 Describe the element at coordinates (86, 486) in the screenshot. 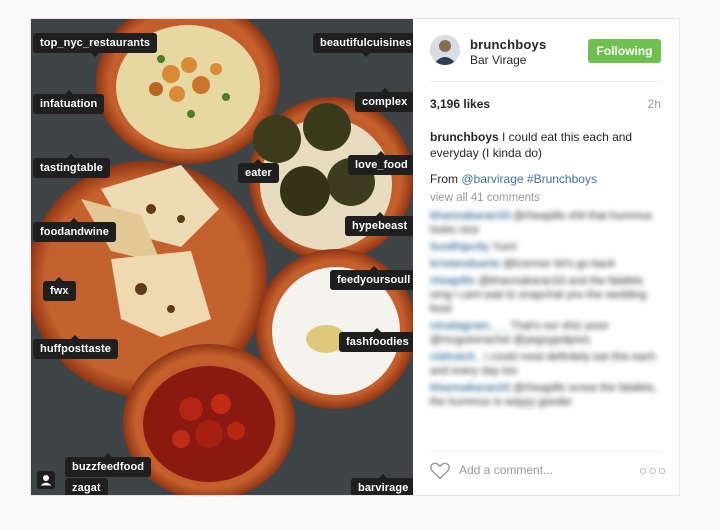

I see `photo-tag: zagat` at that location.